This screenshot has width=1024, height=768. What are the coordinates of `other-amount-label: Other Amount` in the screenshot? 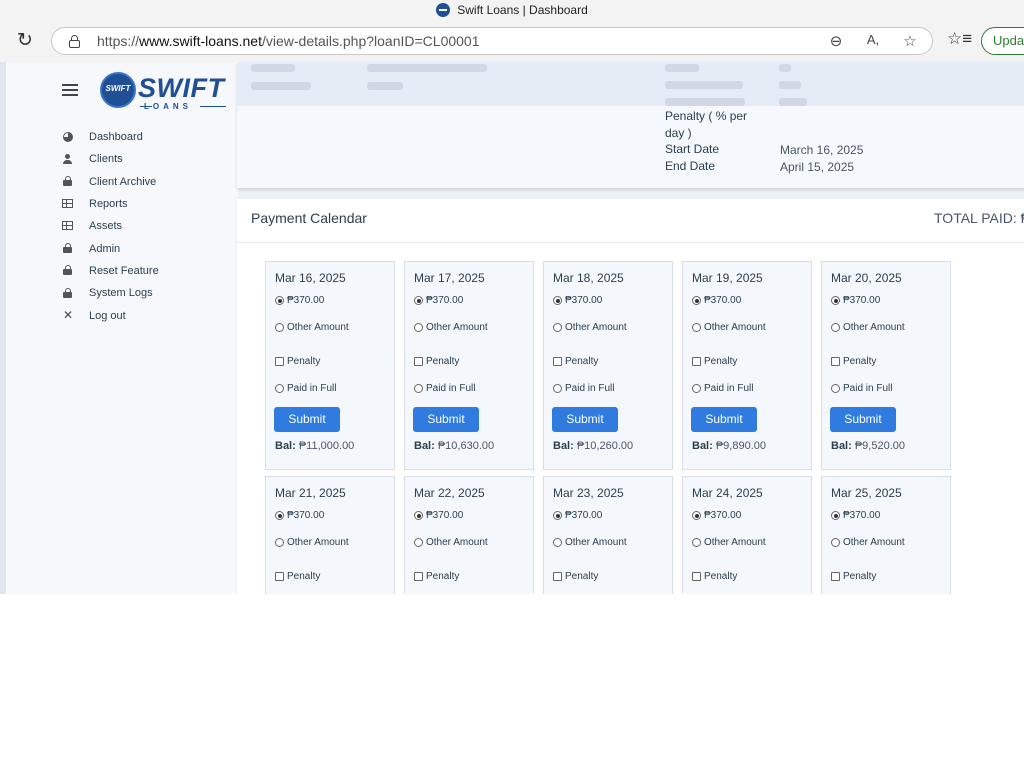 It's located at (596, 542).